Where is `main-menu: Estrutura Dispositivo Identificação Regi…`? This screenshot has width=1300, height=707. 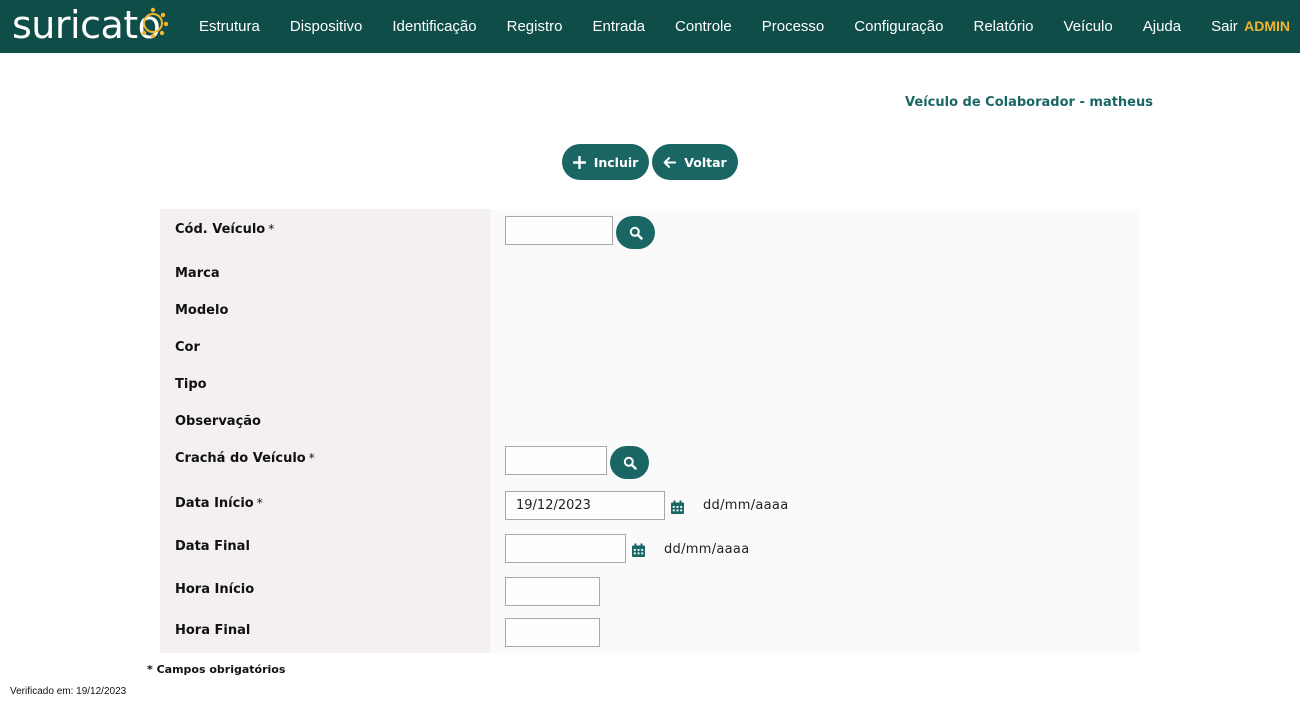 main-menu: Estrutura Dispositivo Identificação Regi… is located at coordinates (718, 26).